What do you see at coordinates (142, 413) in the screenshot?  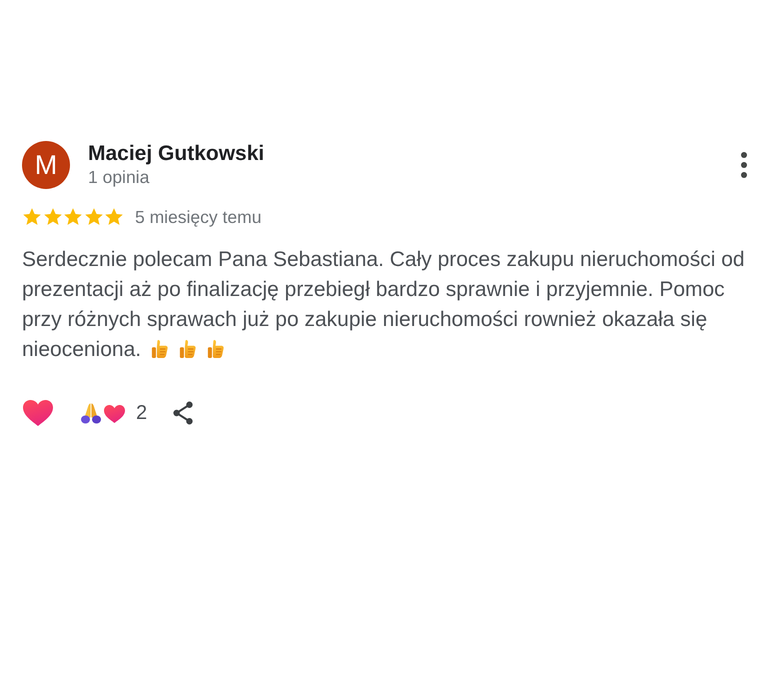 I see `reaction-count: 2` at bounding box center [142, 413].